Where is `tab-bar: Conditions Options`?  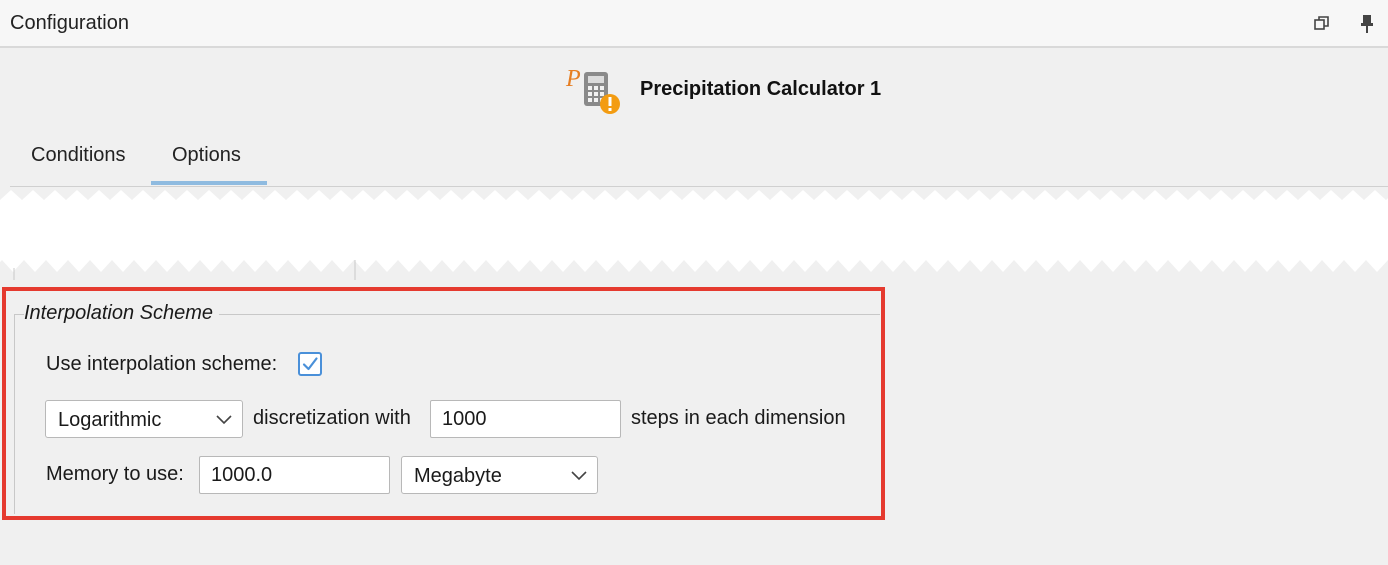 tab-bar: Conditions Options is located at coordinates (699, 163).